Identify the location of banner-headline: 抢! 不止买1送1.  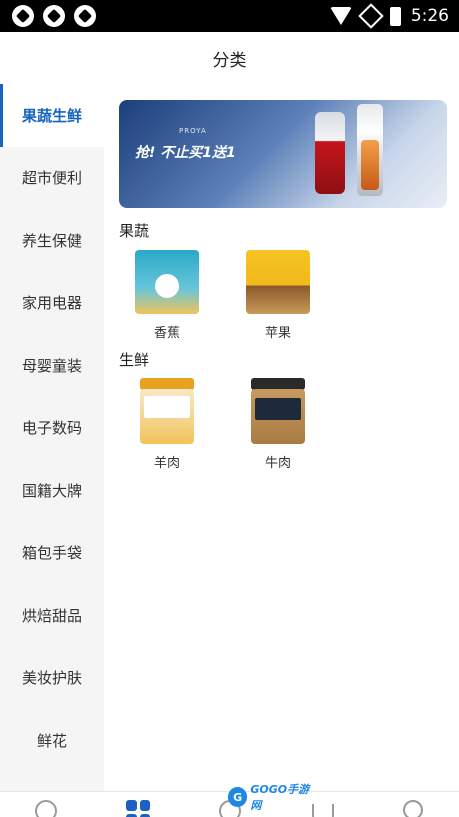
(185, 153).